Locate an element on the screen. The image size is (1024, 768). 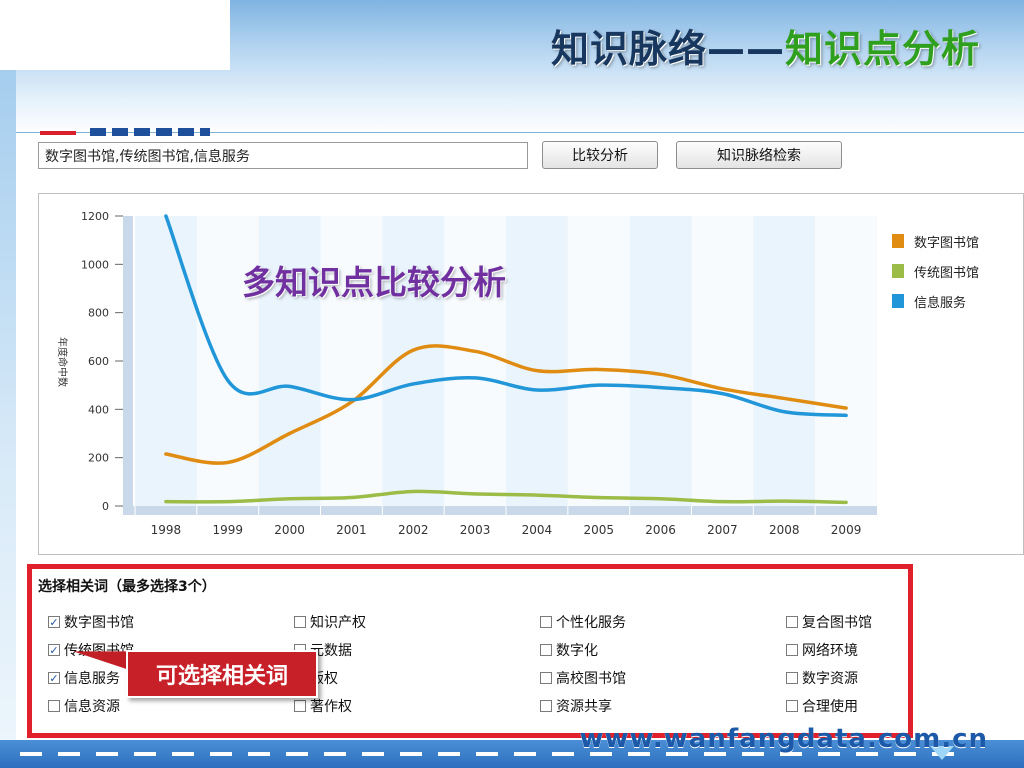
keyword-checkbox: 信息资源 is located at coordinates (84, 706).